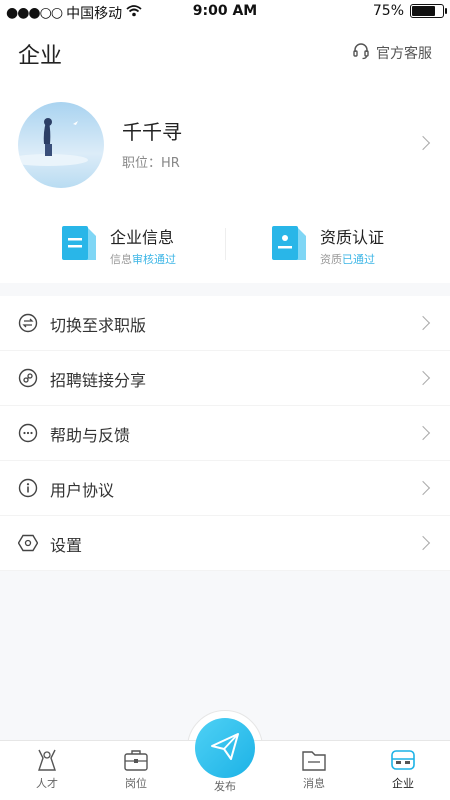 Image resolution: width=450 pixels, height=800 pixels. I want to click on status-right: 75%, so click(409, 11).